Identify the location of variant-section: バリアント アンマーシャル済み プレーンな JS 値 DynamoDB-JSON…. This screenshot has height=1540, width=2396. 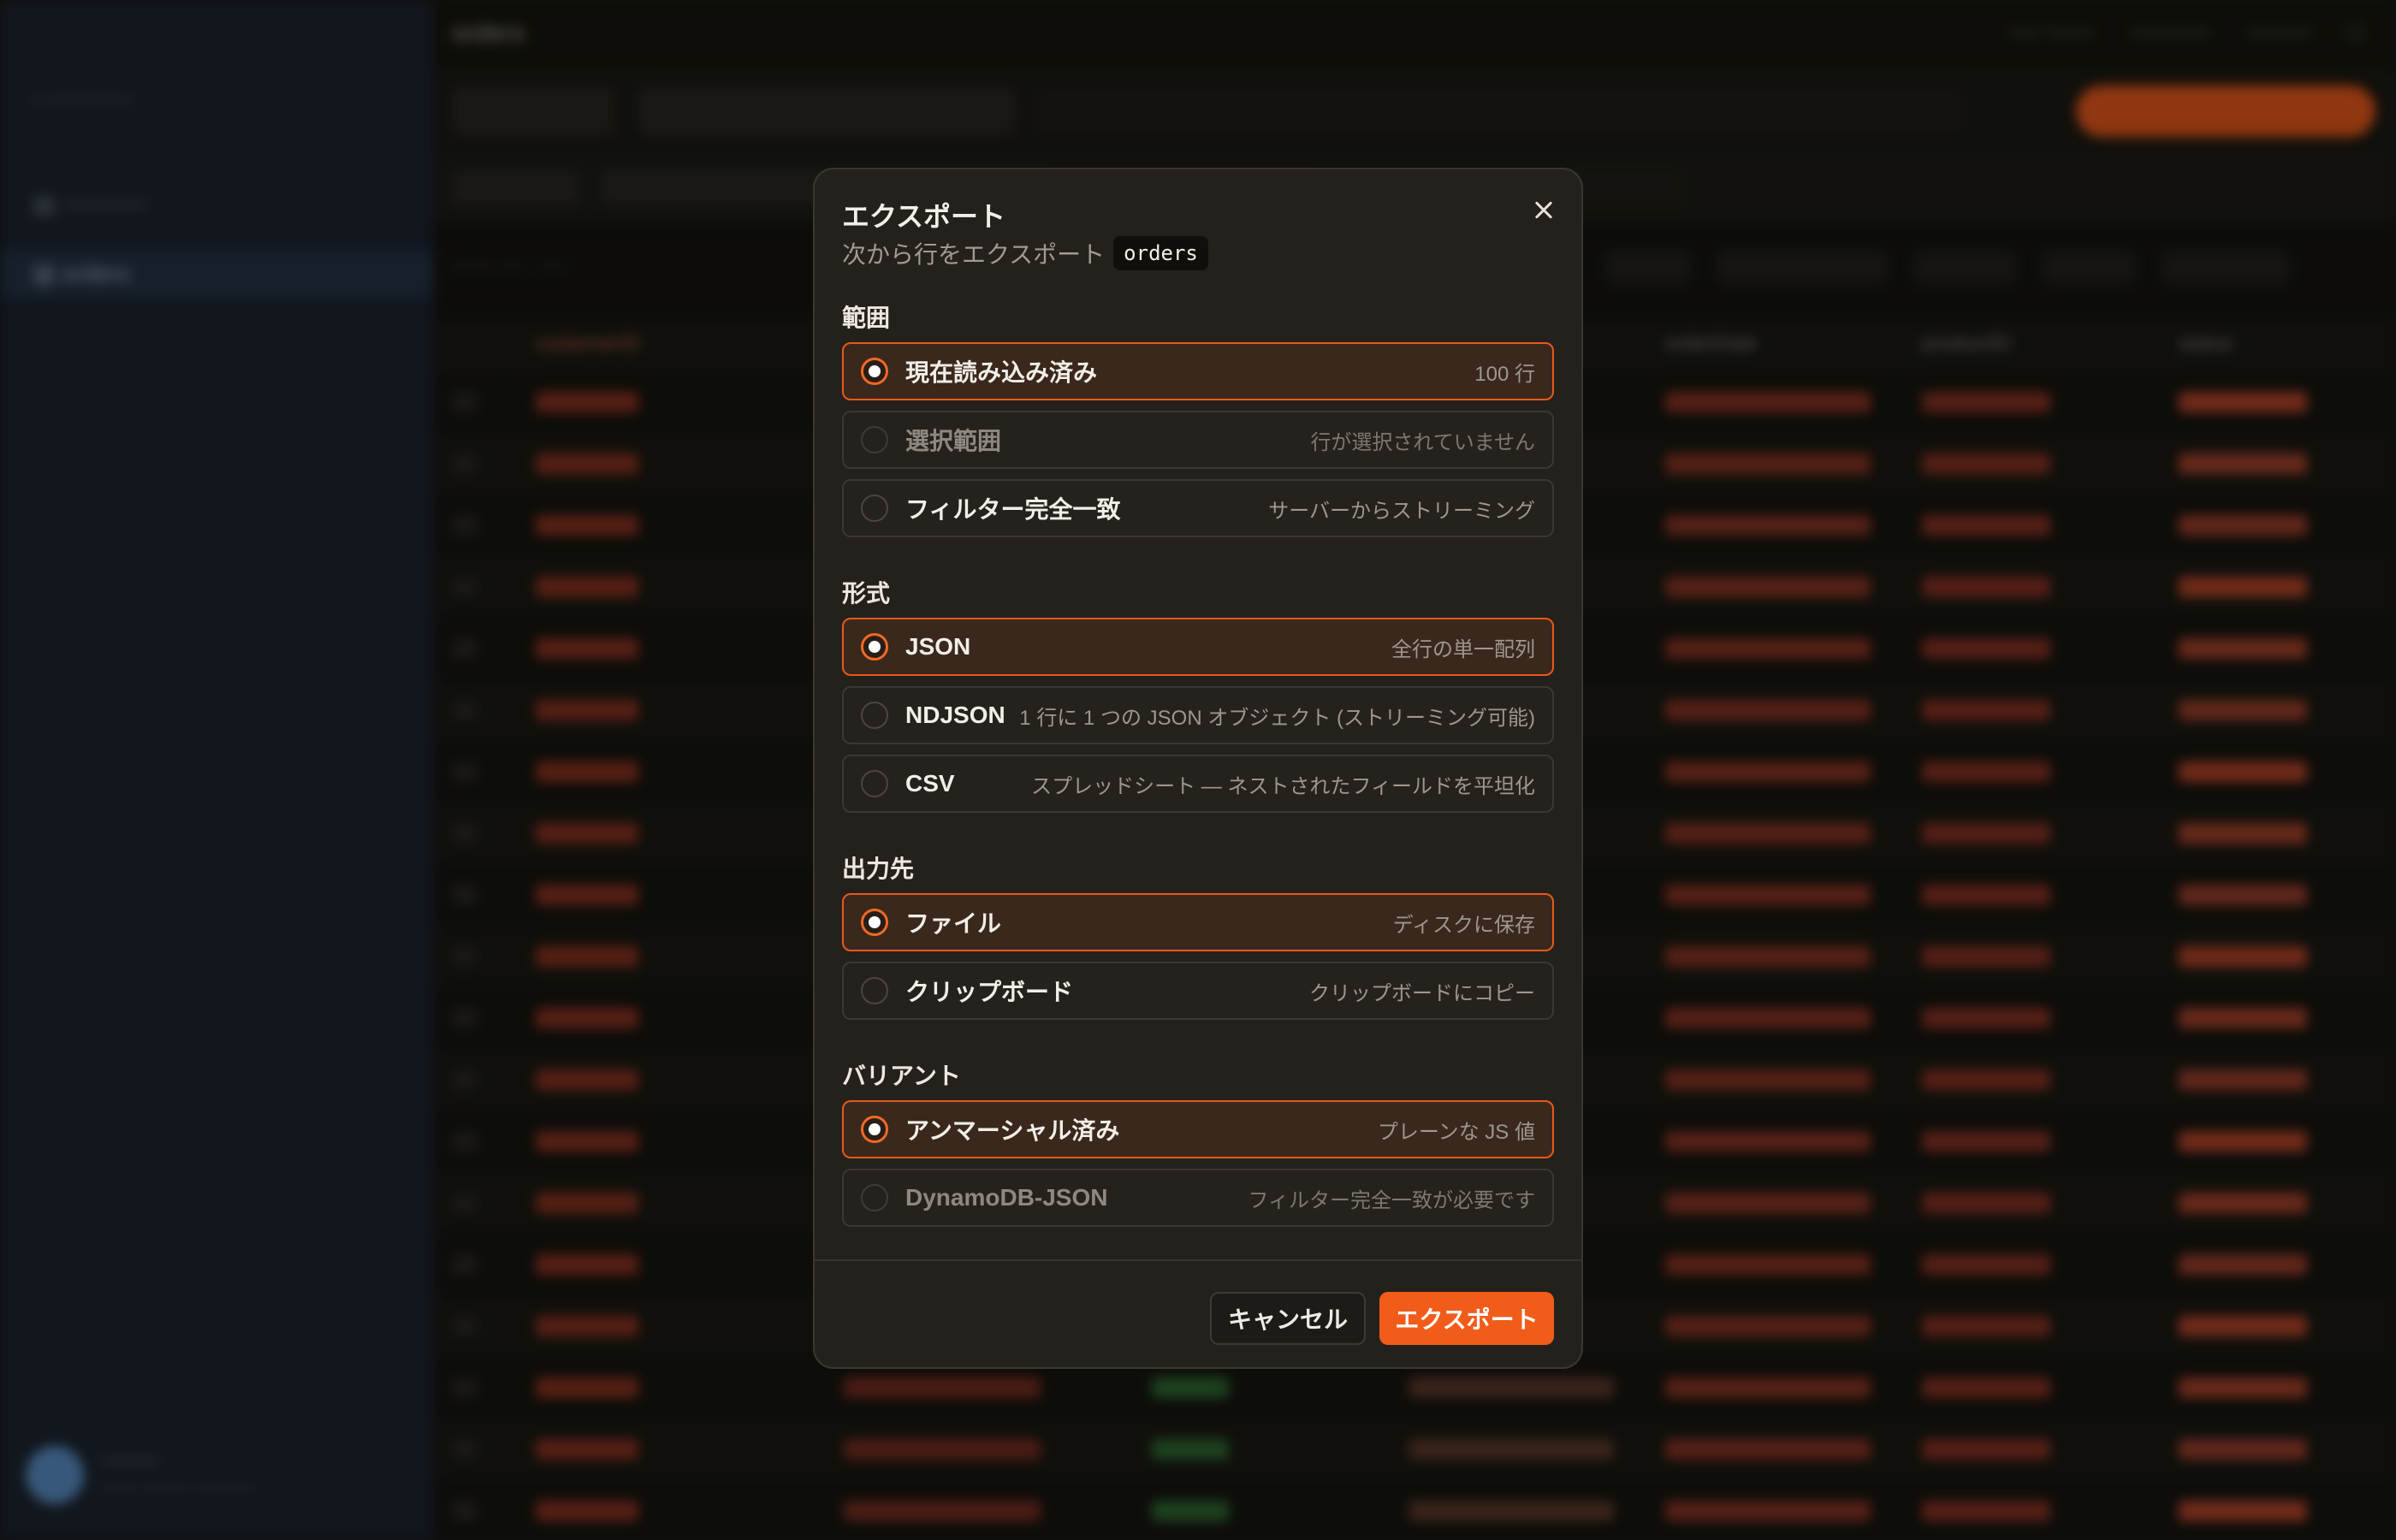
(1198, 1142).